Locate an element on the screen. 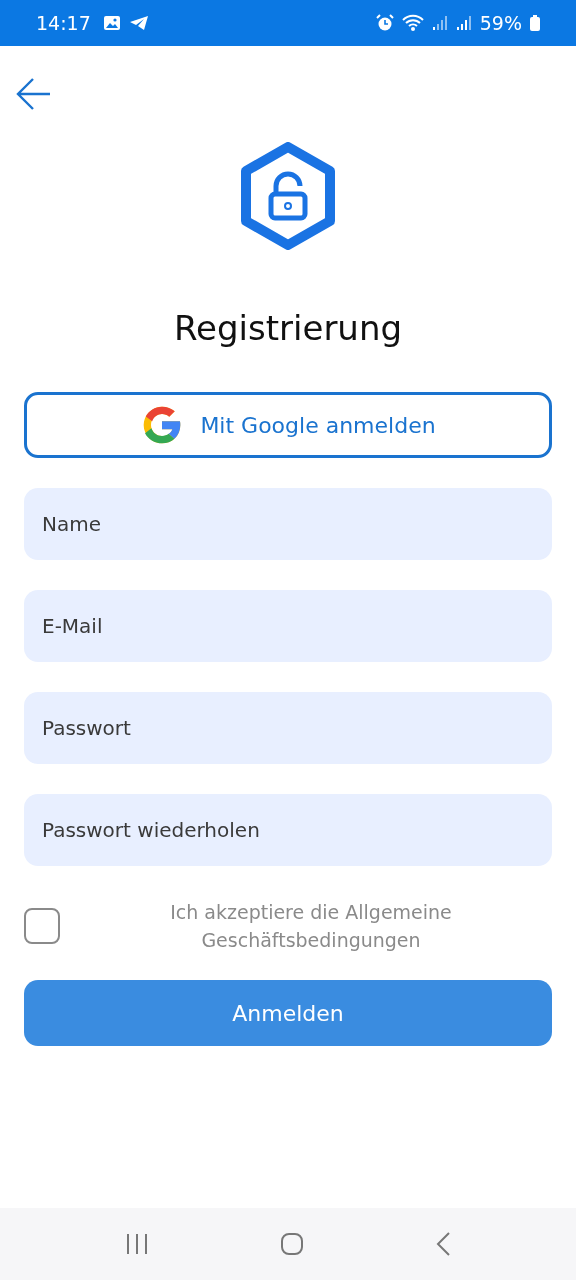  battery-icon is located at coordinates (535, 23).